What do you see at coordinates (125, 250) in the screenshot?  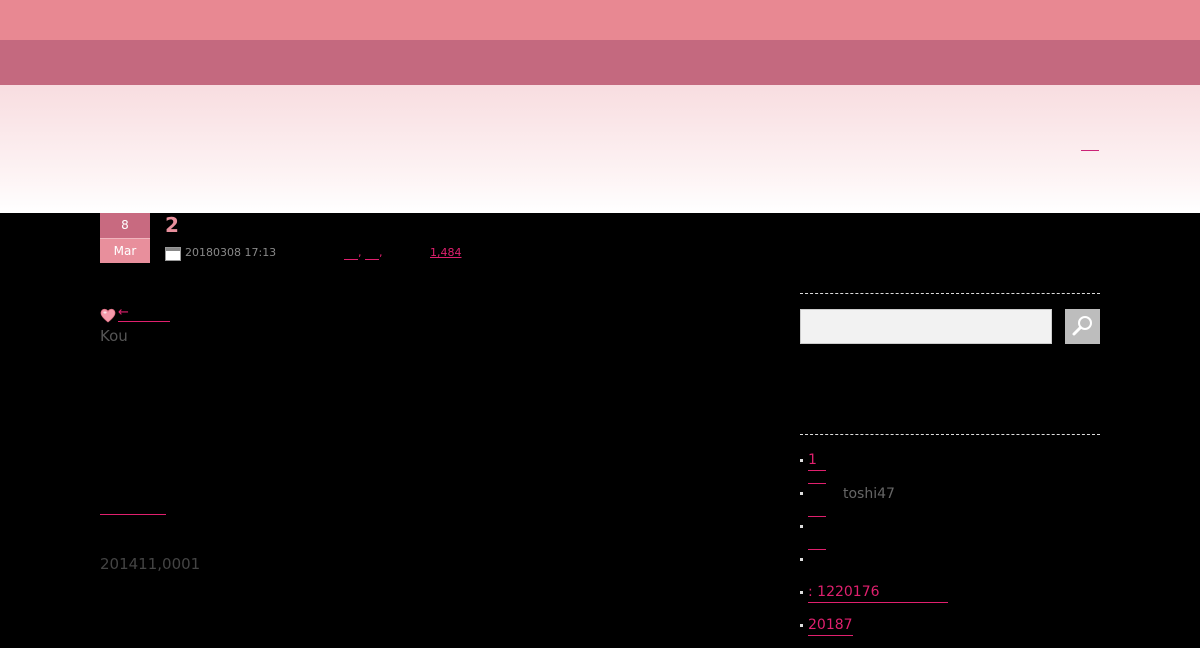 I see `post-date-month: Mar` at bounding box center [125, 250].